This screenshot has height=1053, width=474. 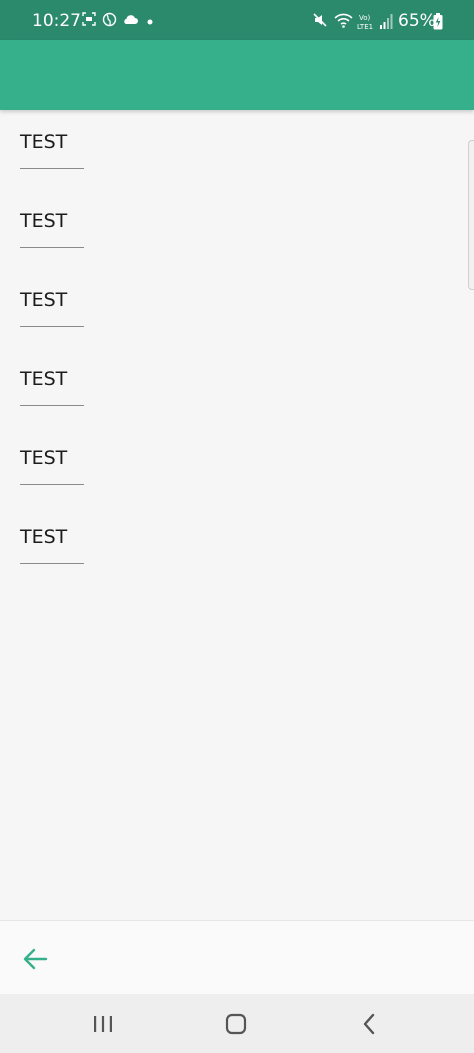 I want to click on signal-icon, so click(x=386, y=21).